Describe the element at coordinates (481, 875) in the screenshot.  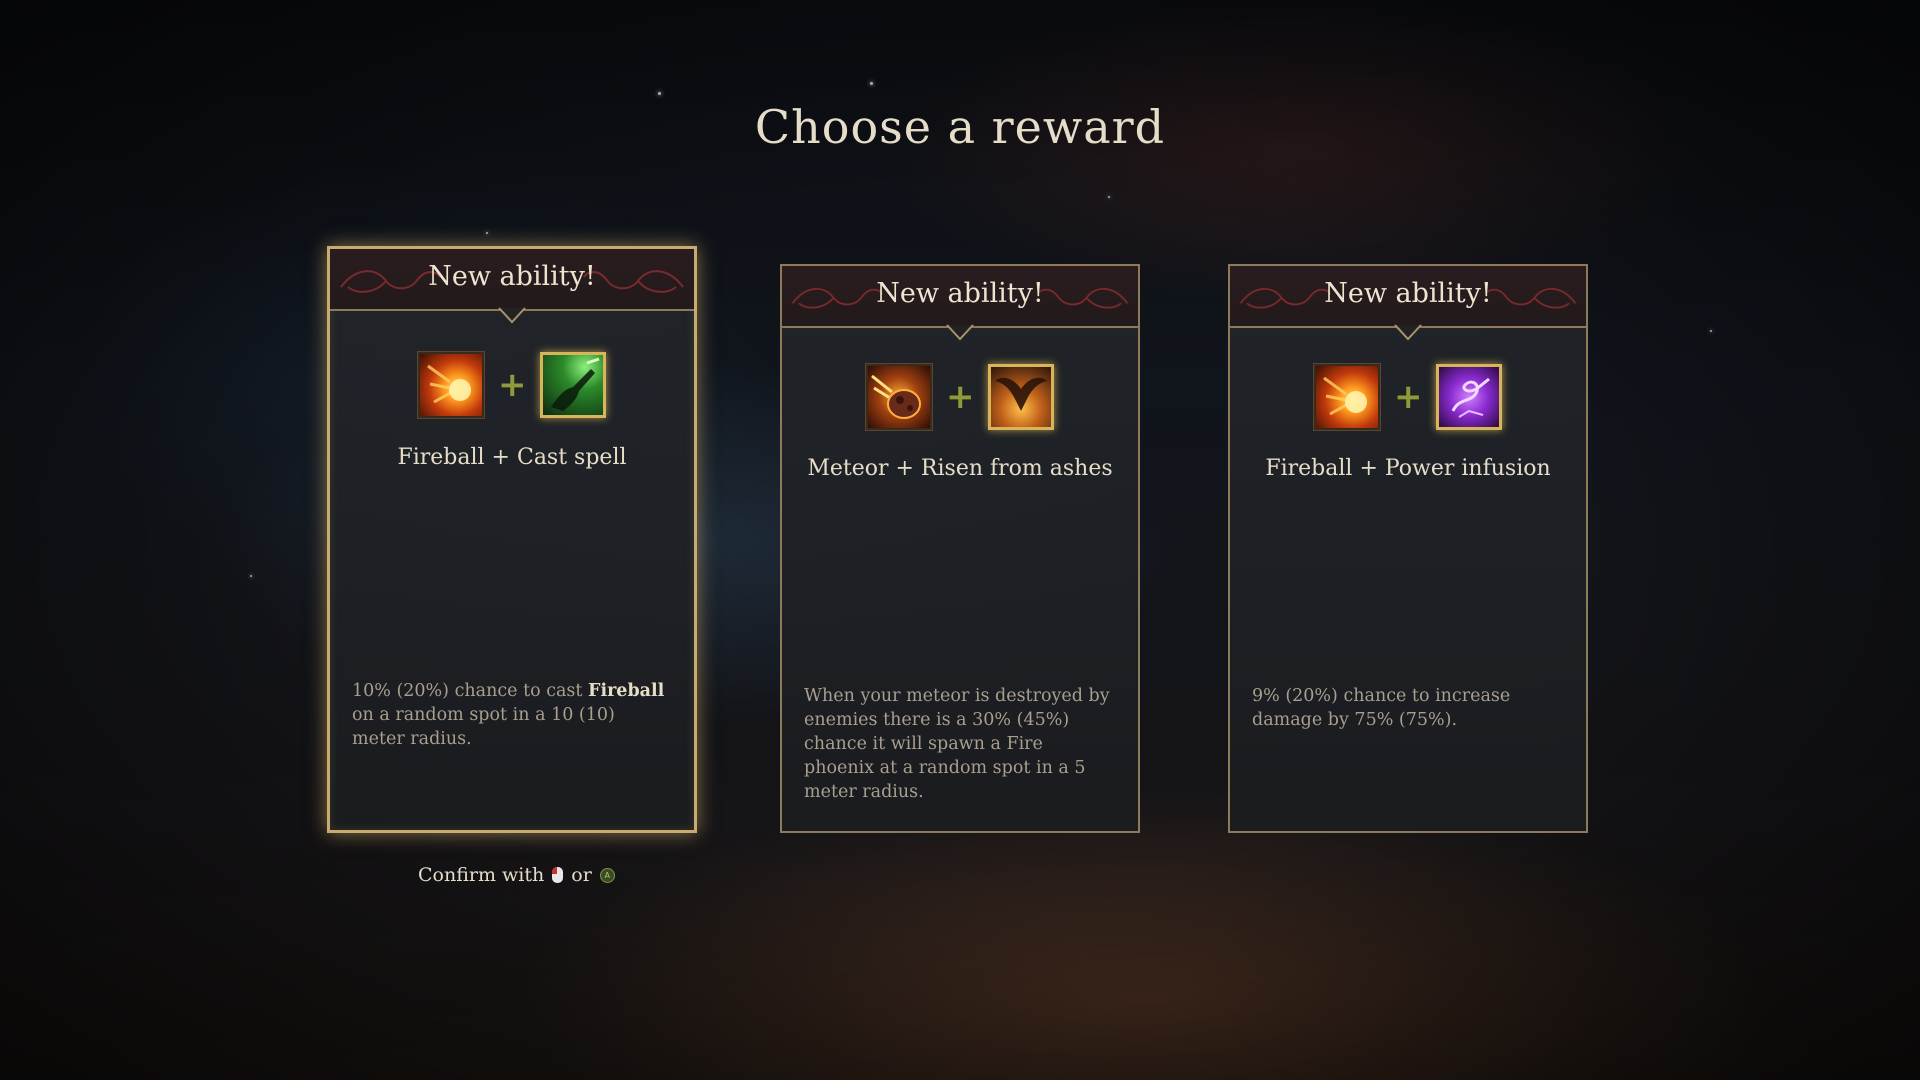
I see `confirm-label: Confirm with` at that location.